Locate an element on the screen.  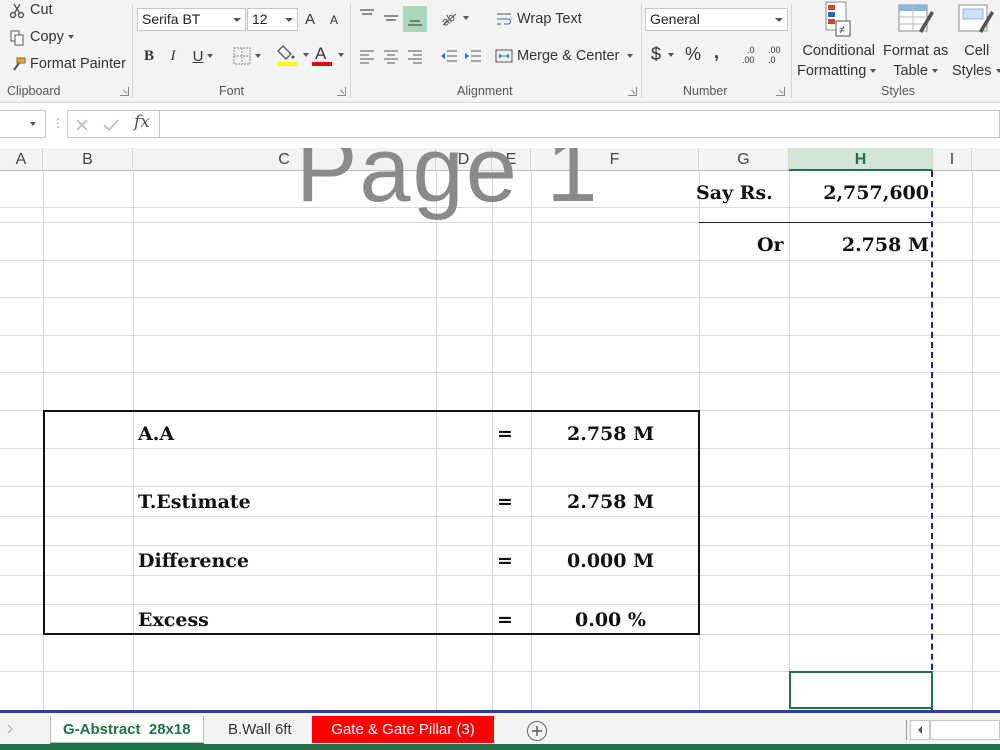
clipboard-launcher-icon is located at coordinates (124, 91).